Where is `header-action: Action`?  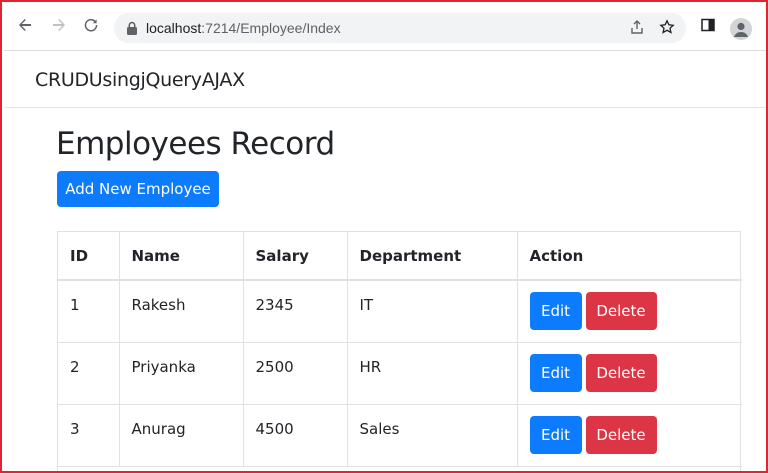 header-action: Action is located at coordinates (556, 255).